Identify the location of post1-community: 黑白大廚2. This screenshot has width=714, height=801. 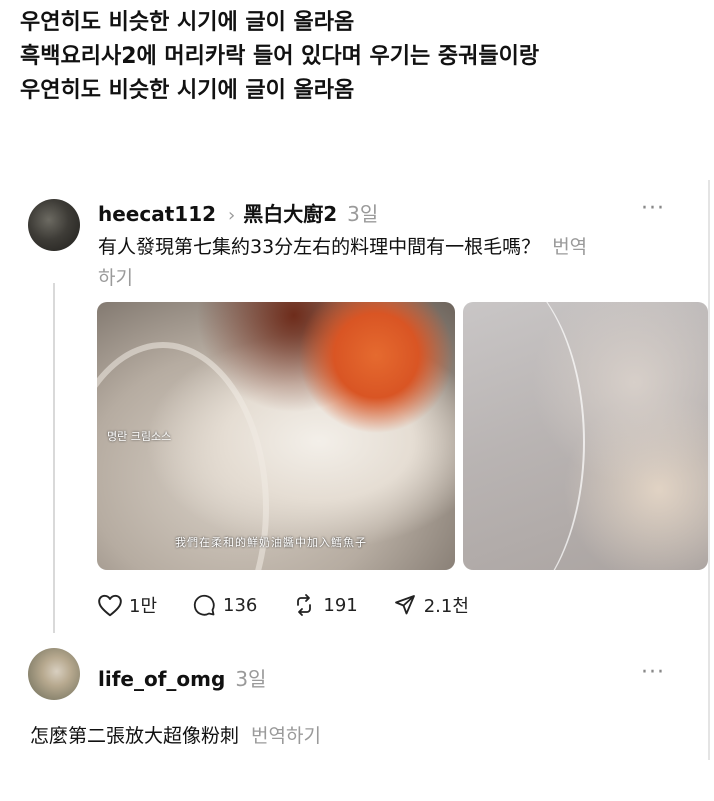
(290, 212).